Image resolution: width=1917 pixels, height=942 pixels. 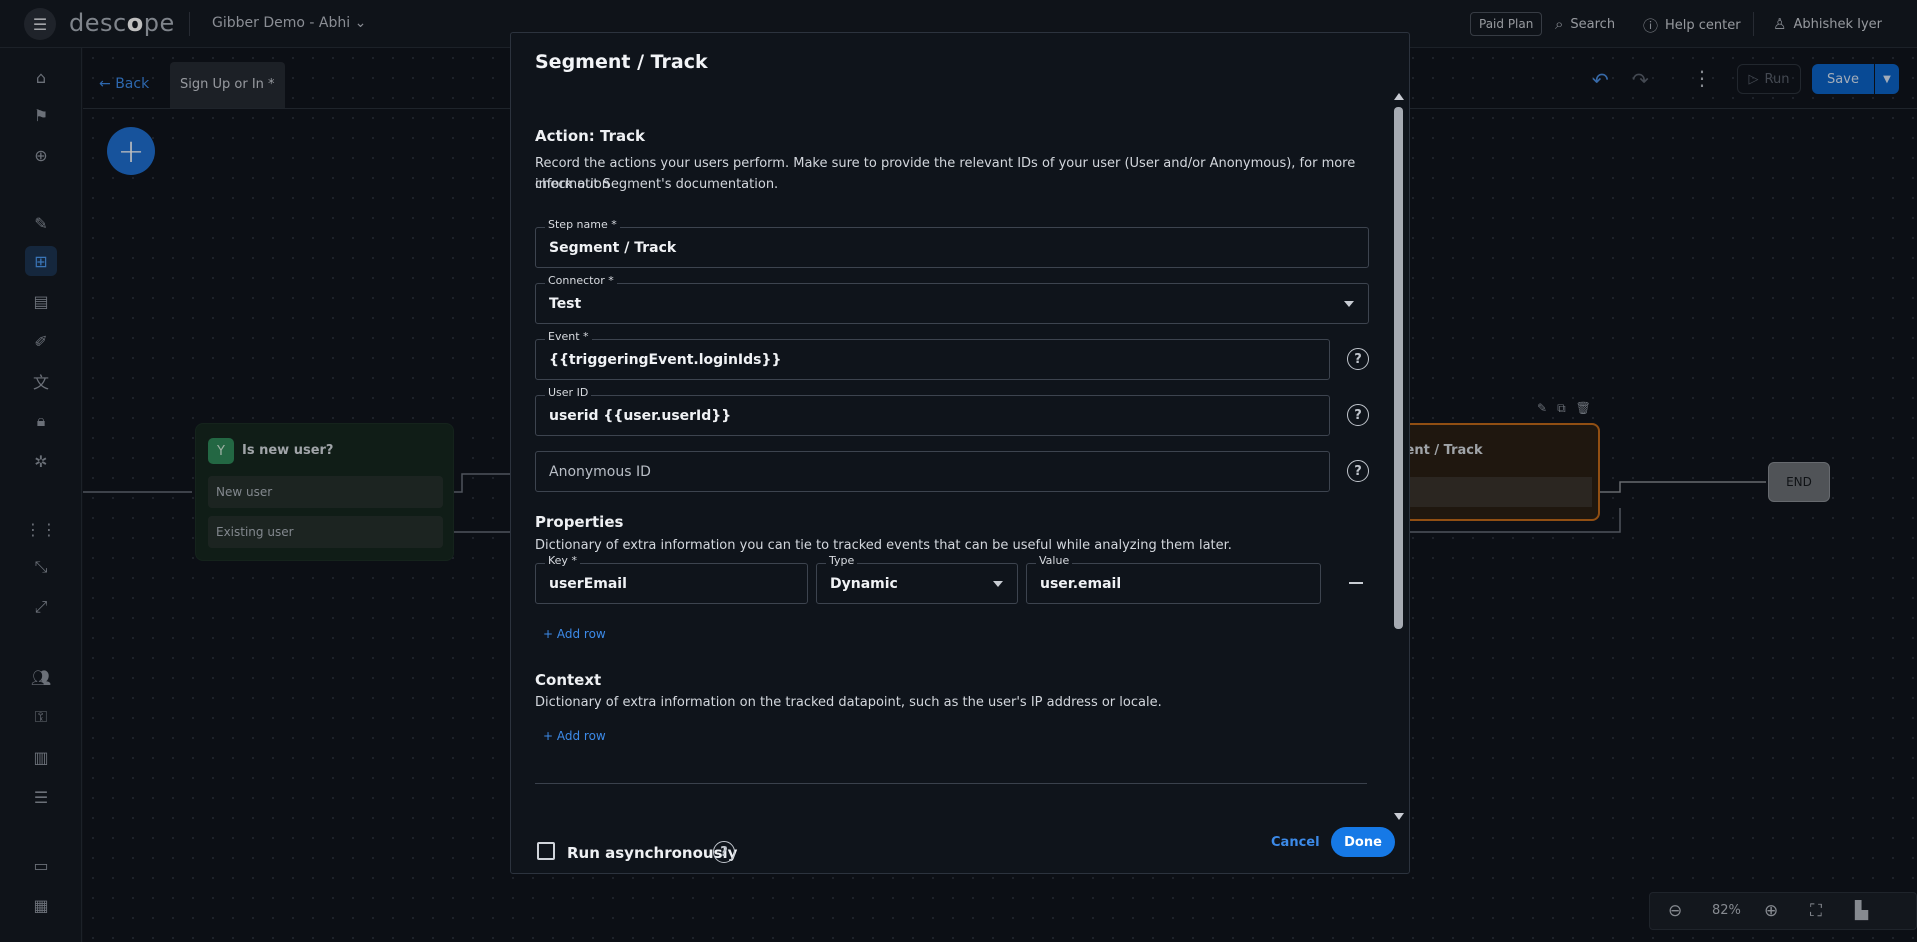 I want to click on user-id-value: userid {{user.userId}}, so click(x=640, y=416).